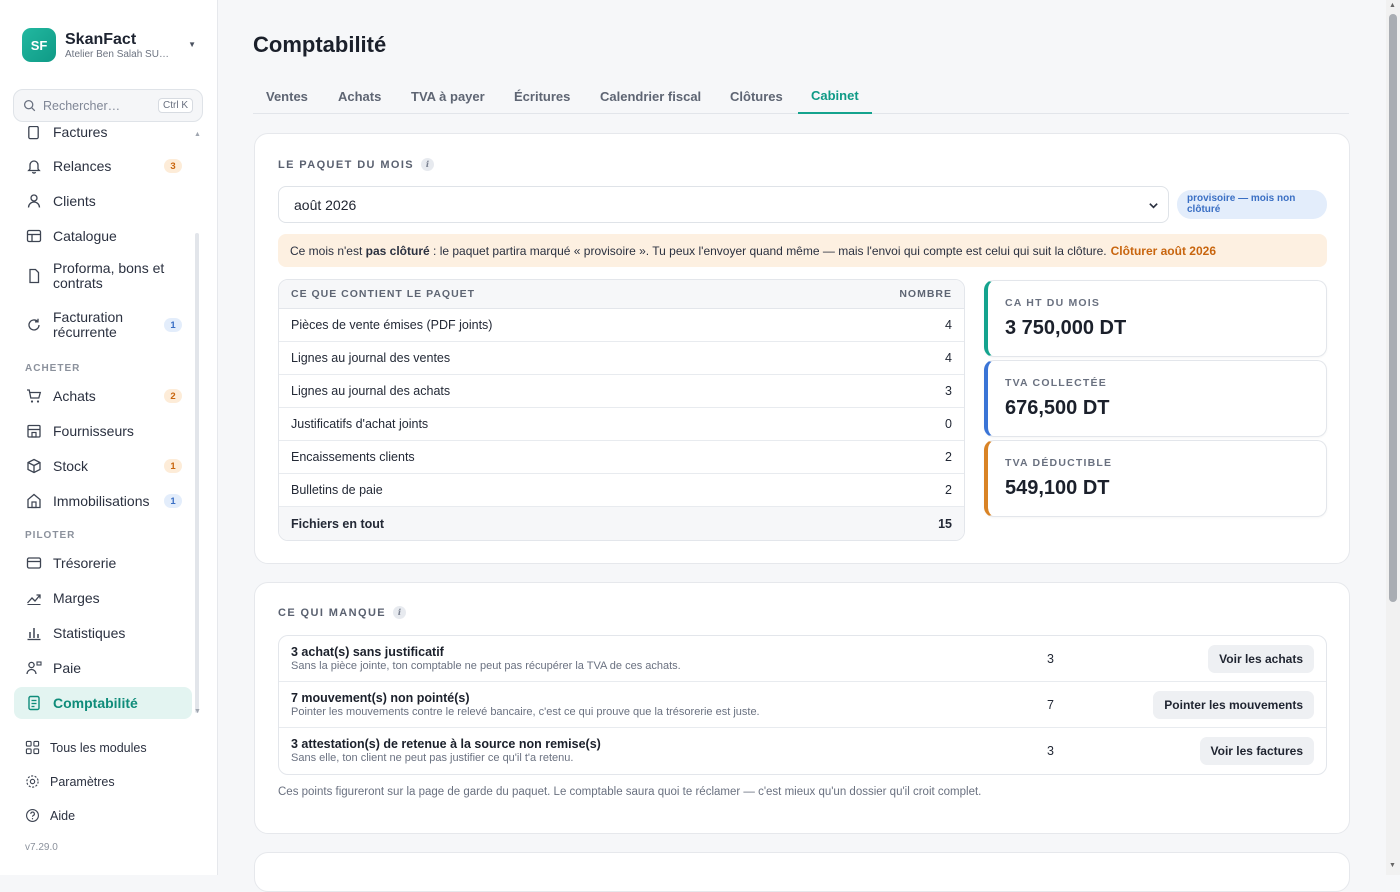 This screenshot has width=1400, height=892. What do you see at coordinates (85, 562) in the screenshot?
I see `sidebar-item-label: Trésorerie` at bounding box center [85, 562].